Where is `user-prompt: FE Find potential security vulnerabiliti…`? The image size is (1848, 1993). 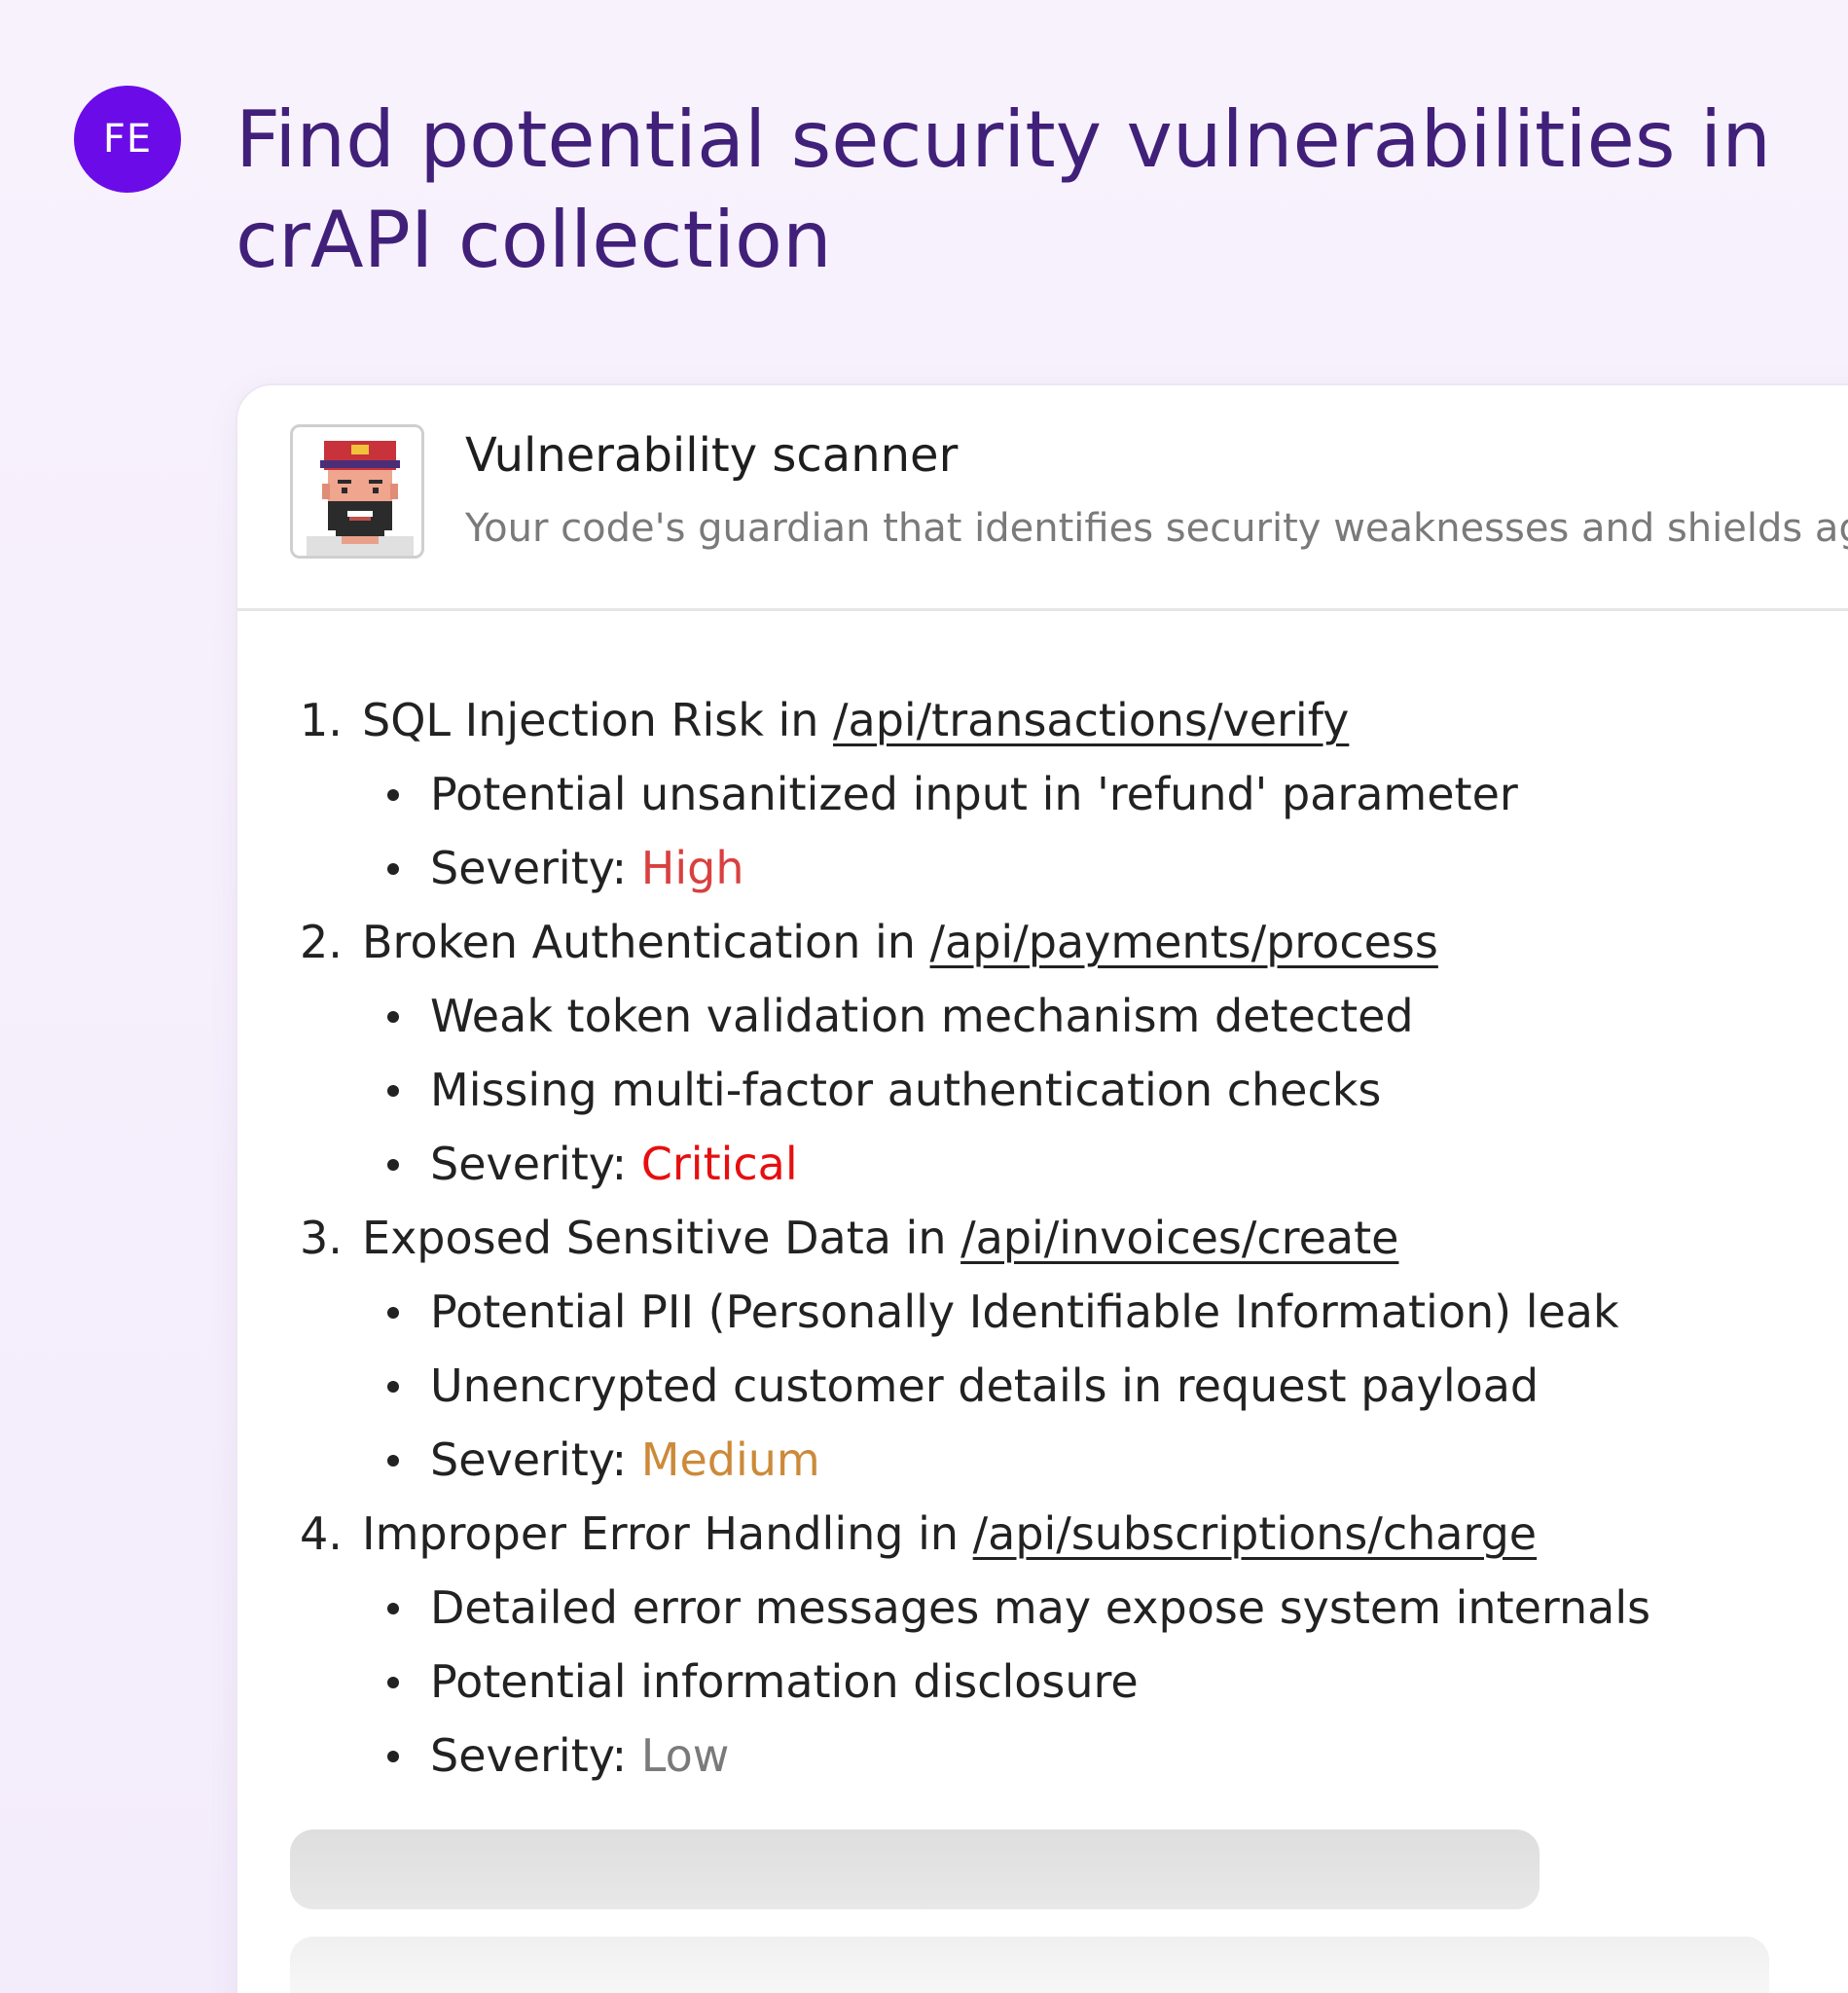 user-prompt: FE Find potential security vulnerabiliti… is located at coordinates (941, 188).